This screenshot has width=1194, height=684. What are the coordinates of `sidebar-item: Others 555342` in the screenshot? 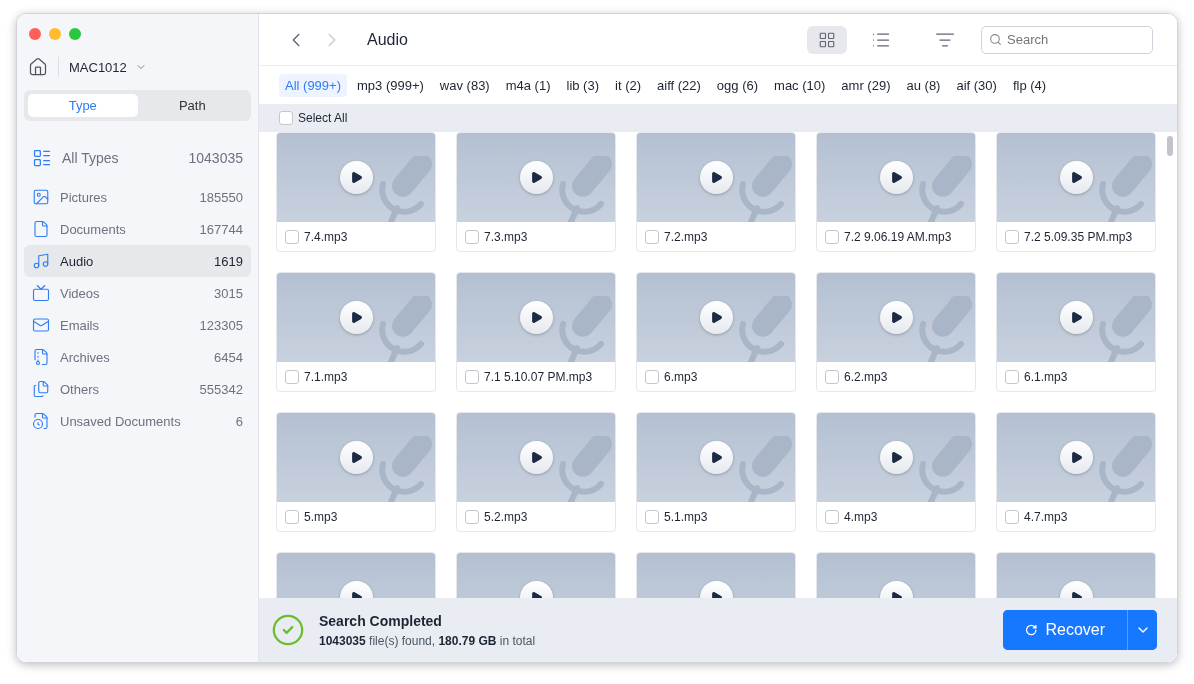 It's located at (137, 389).